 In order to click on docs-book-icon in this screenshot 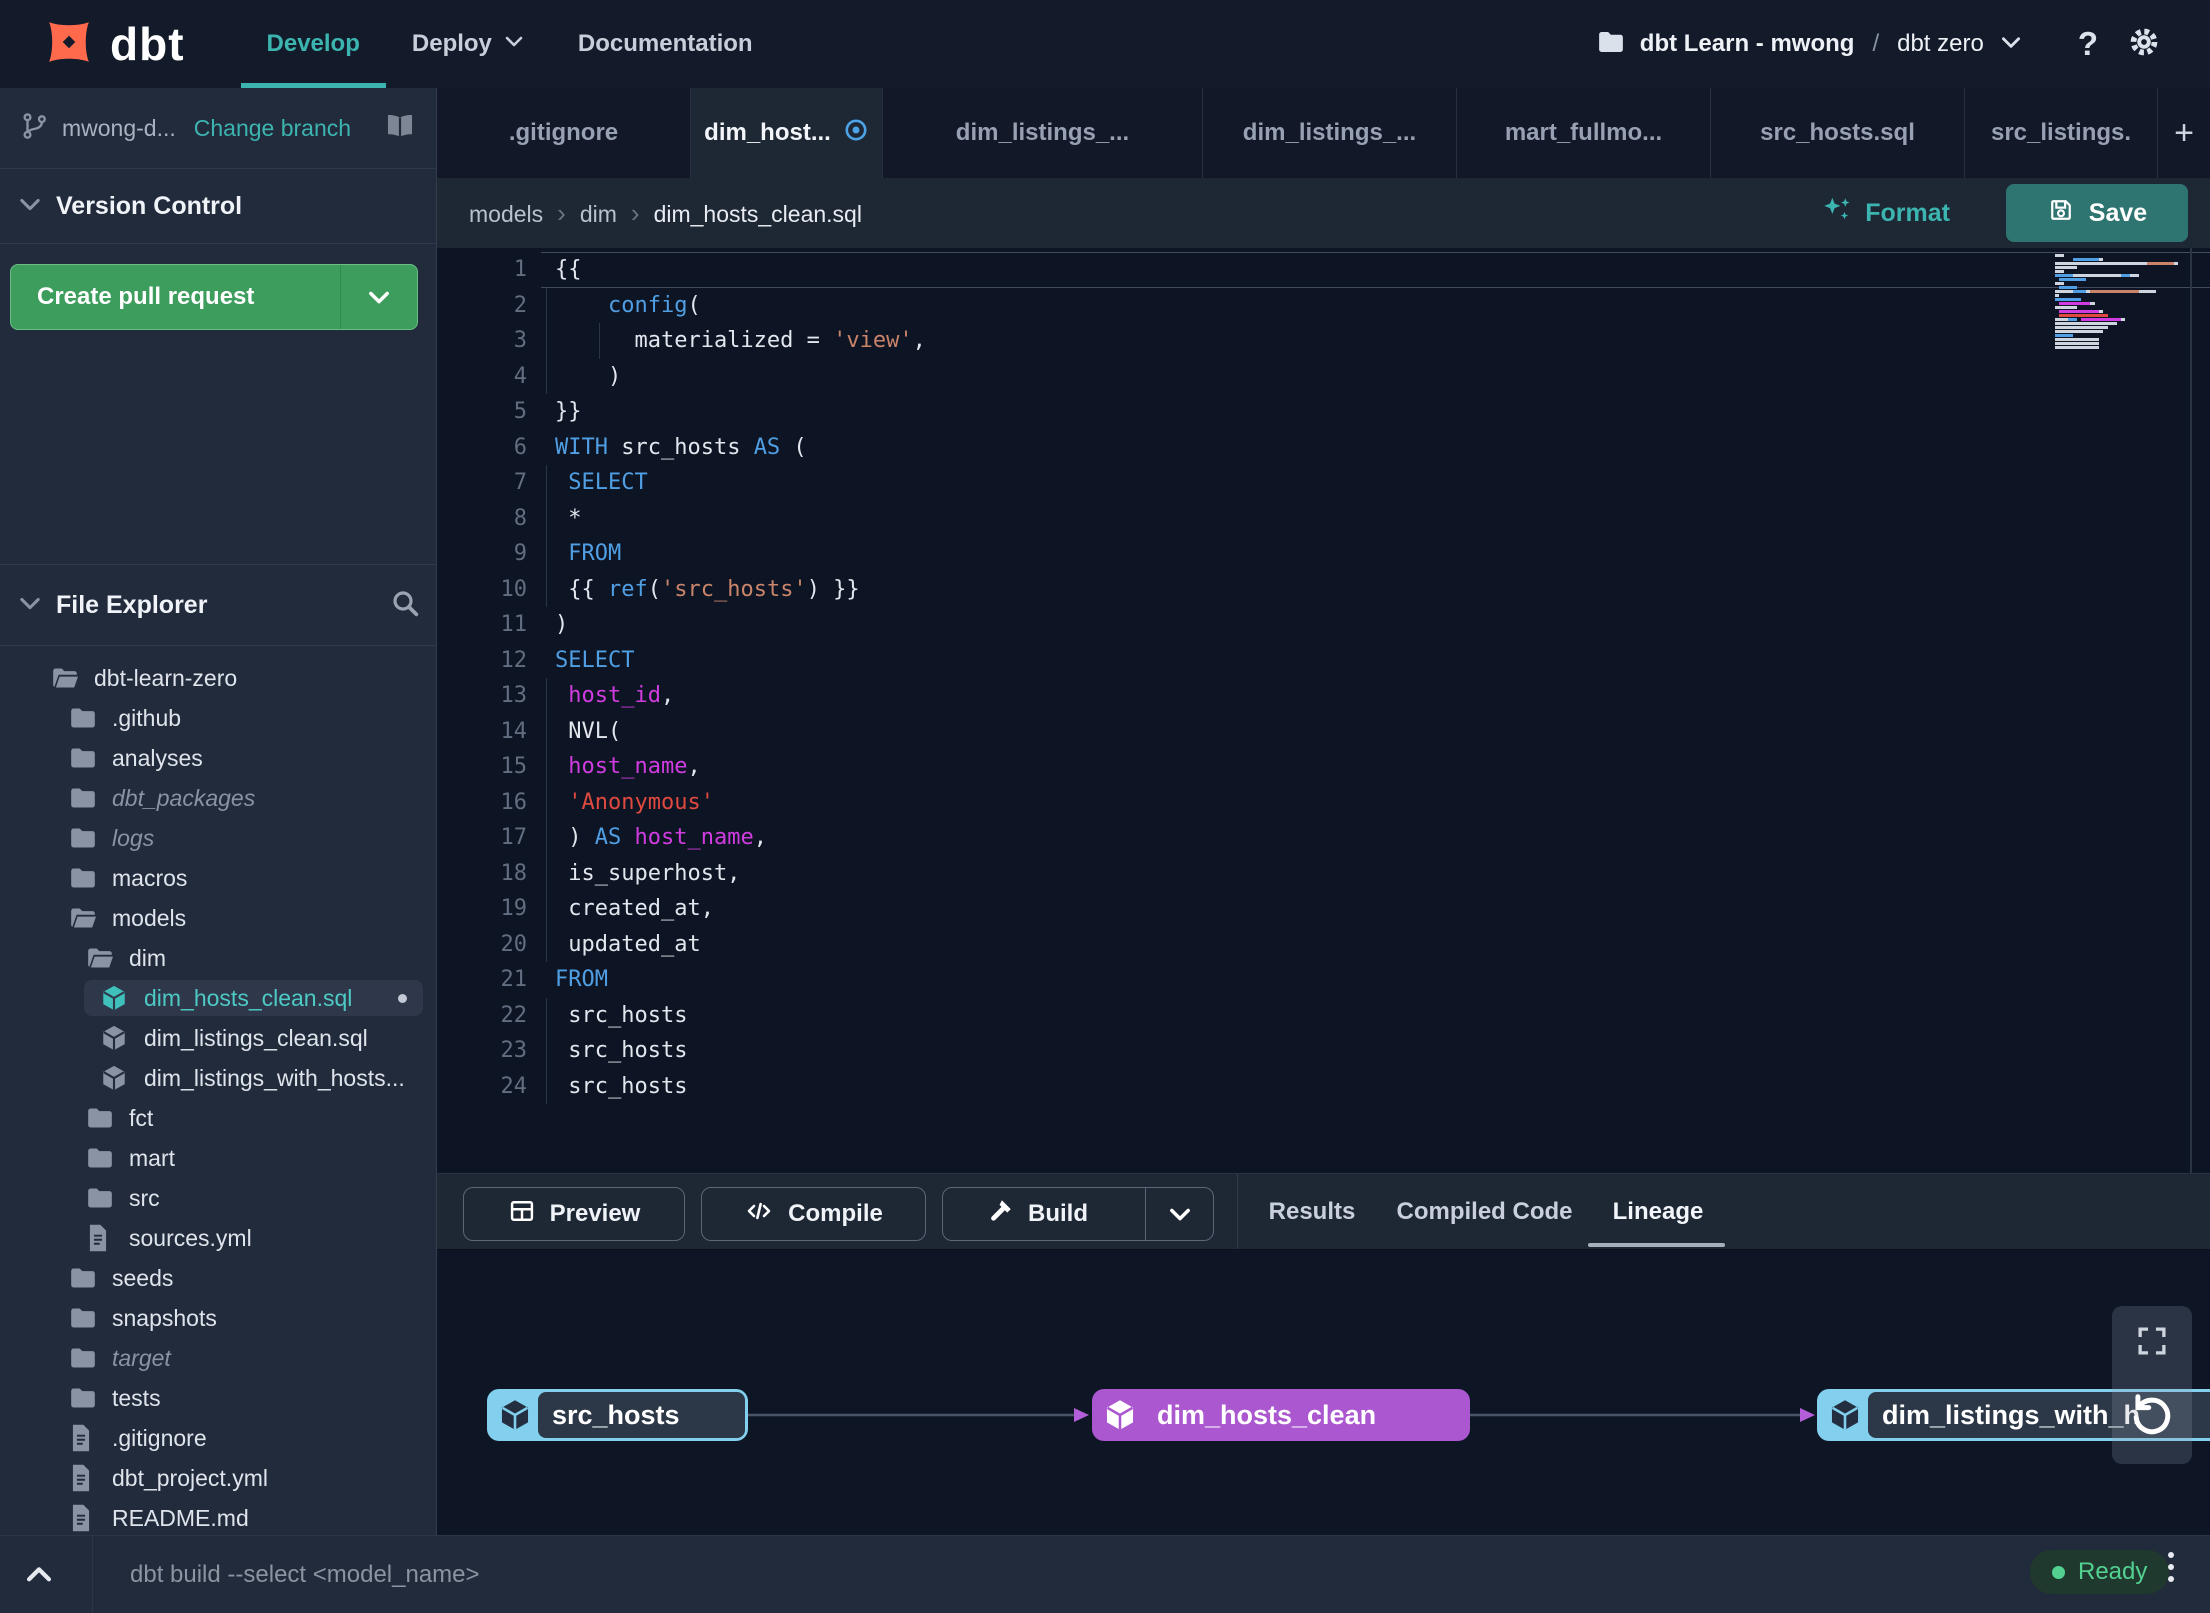, I will do `click(400, 128)`.